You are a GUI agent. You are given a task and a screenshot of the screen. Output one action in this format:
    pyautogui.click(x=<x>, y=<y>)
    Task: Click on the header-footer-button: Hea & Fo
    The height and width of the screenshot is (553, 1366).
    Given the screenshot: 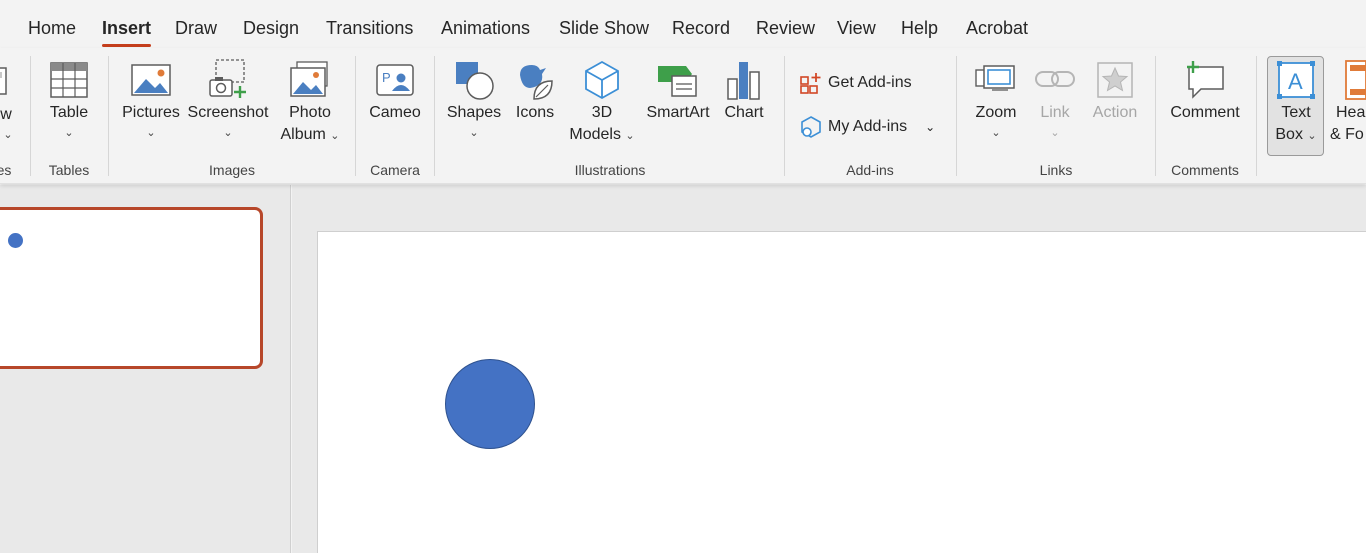 What is the action you would take?
    pyautogui.click(x=1348, y=102)
    